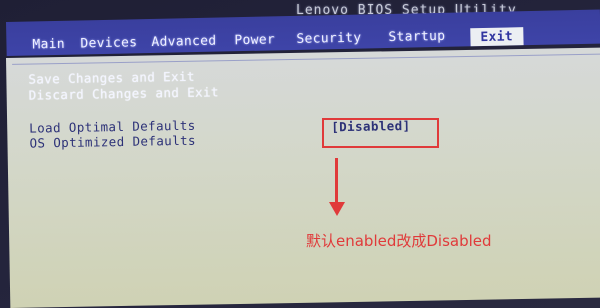  Describe the element at coordinates (328, 39) in the screenshot. I see `tab-security: Security` at that location.